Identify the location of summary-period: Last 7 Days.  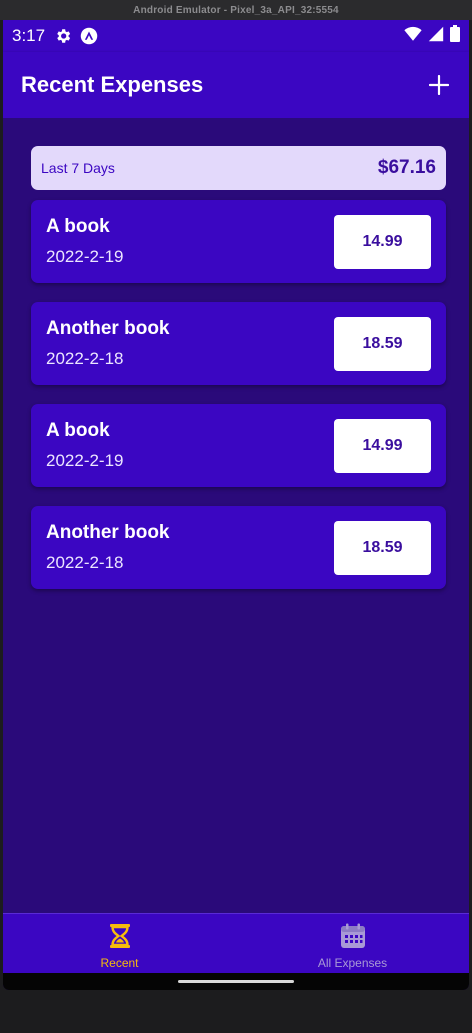
(78, 168).